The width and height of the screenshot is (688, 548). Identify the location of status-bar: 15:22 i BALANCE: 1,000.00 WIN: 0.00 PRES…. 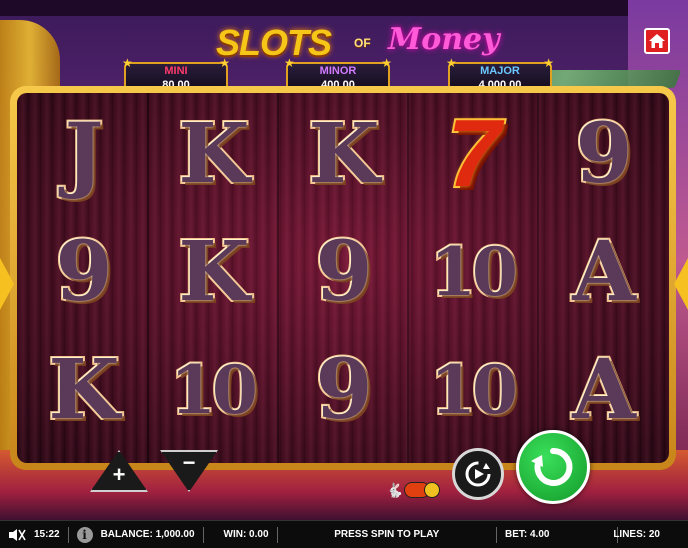
(344, 534).